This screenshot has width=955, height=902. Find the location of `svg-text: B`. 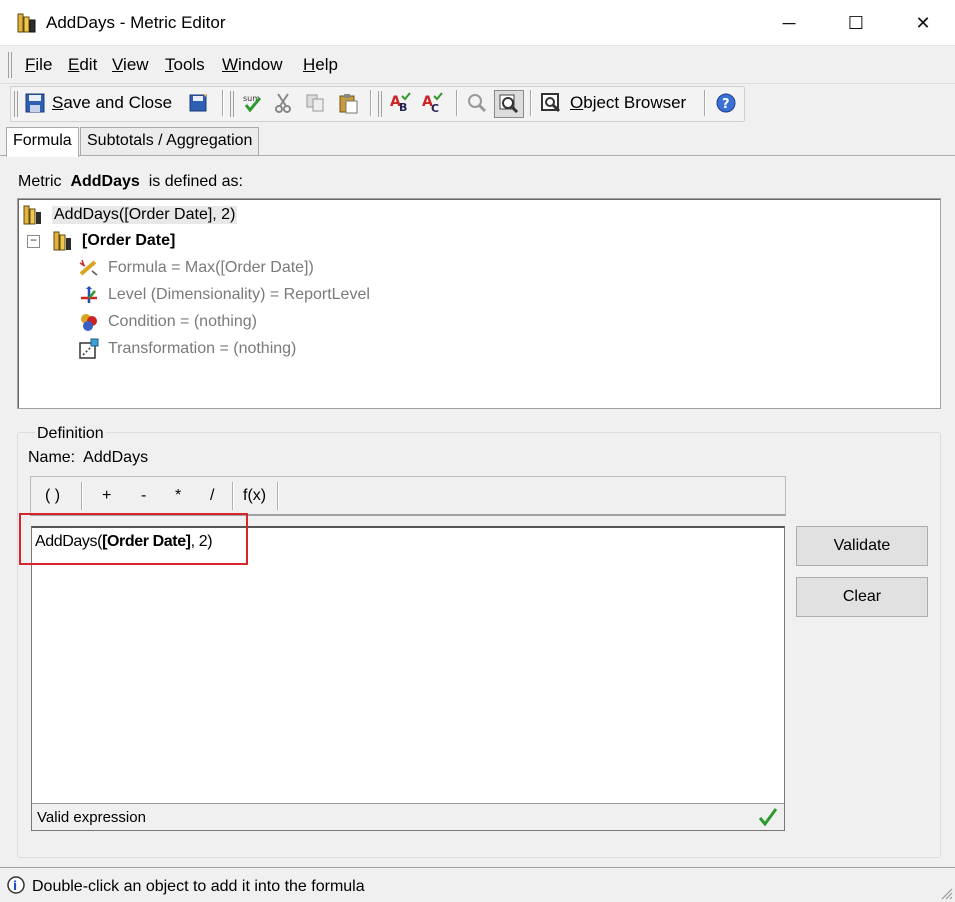

svg-text: B is located at coordinates (403, 107).